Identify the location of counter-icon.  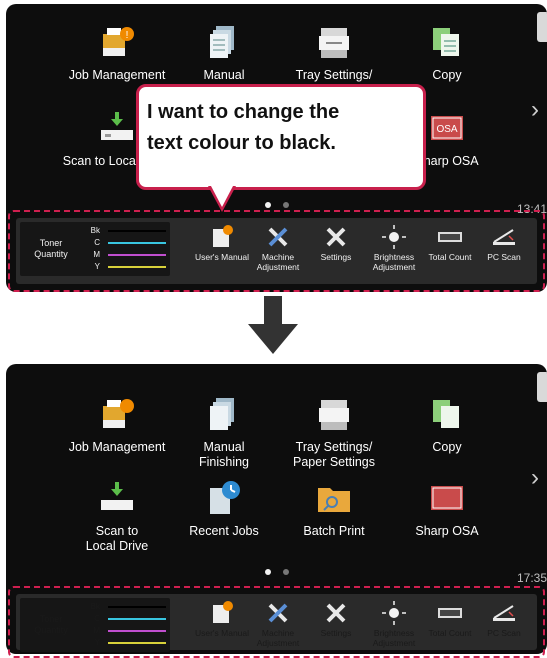
(450, 237).